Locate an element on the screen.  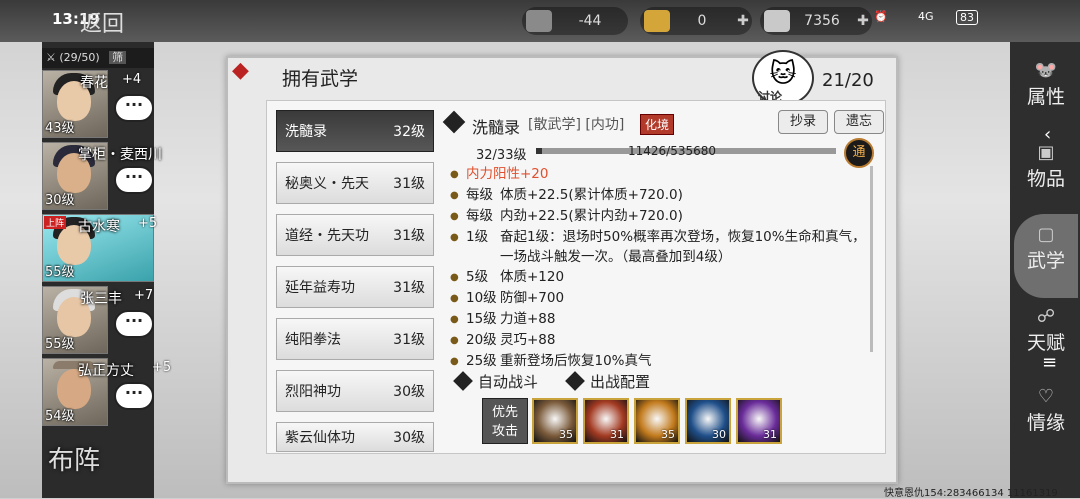
auto-battle-toggle: 自动战斗 is located at coordinates (496, 381).